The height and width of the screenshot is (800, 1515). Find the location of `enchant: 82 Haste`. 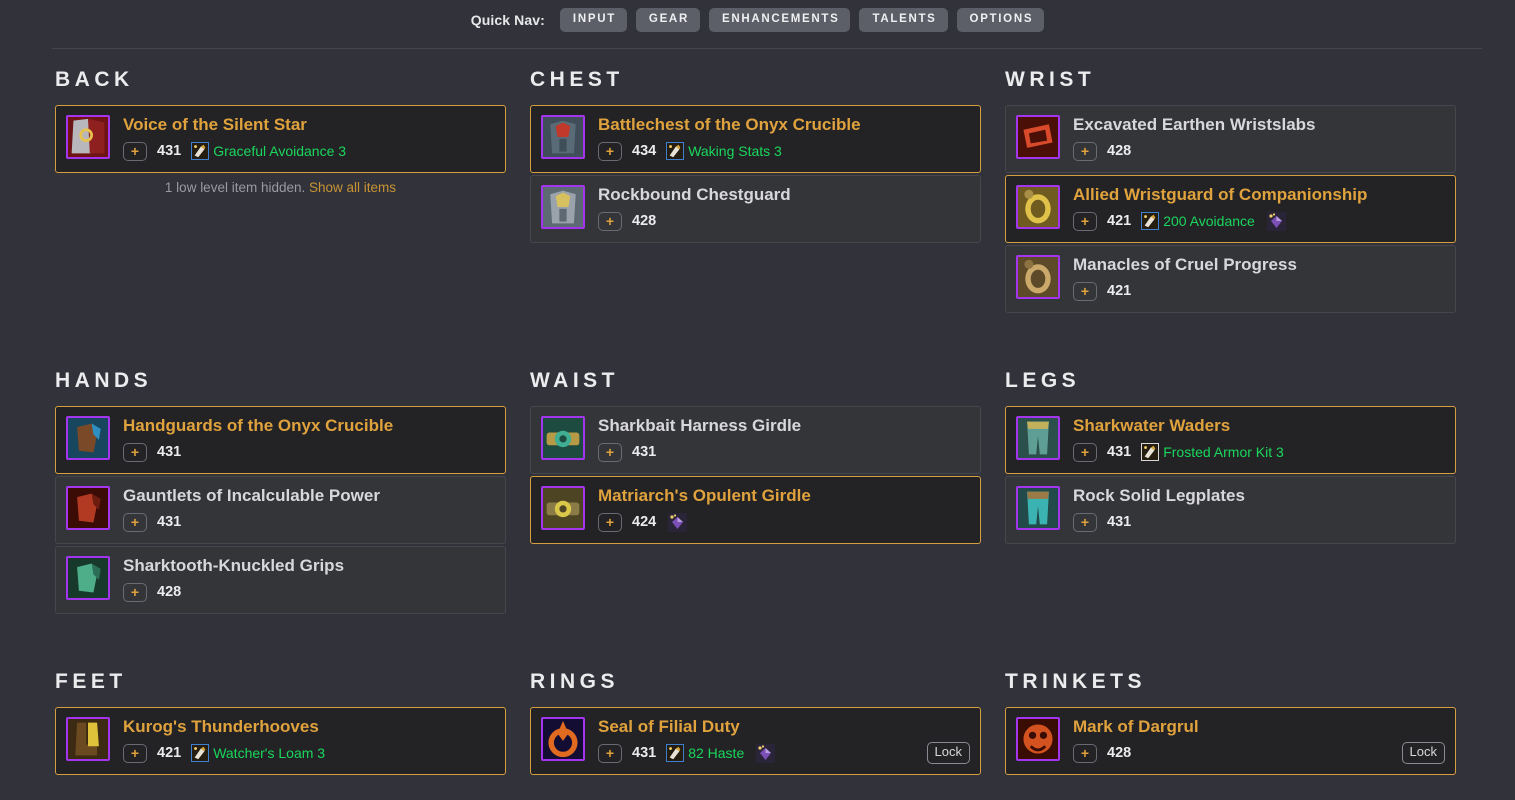

enchant: 82 Haste is located at coordinates (705, 753).